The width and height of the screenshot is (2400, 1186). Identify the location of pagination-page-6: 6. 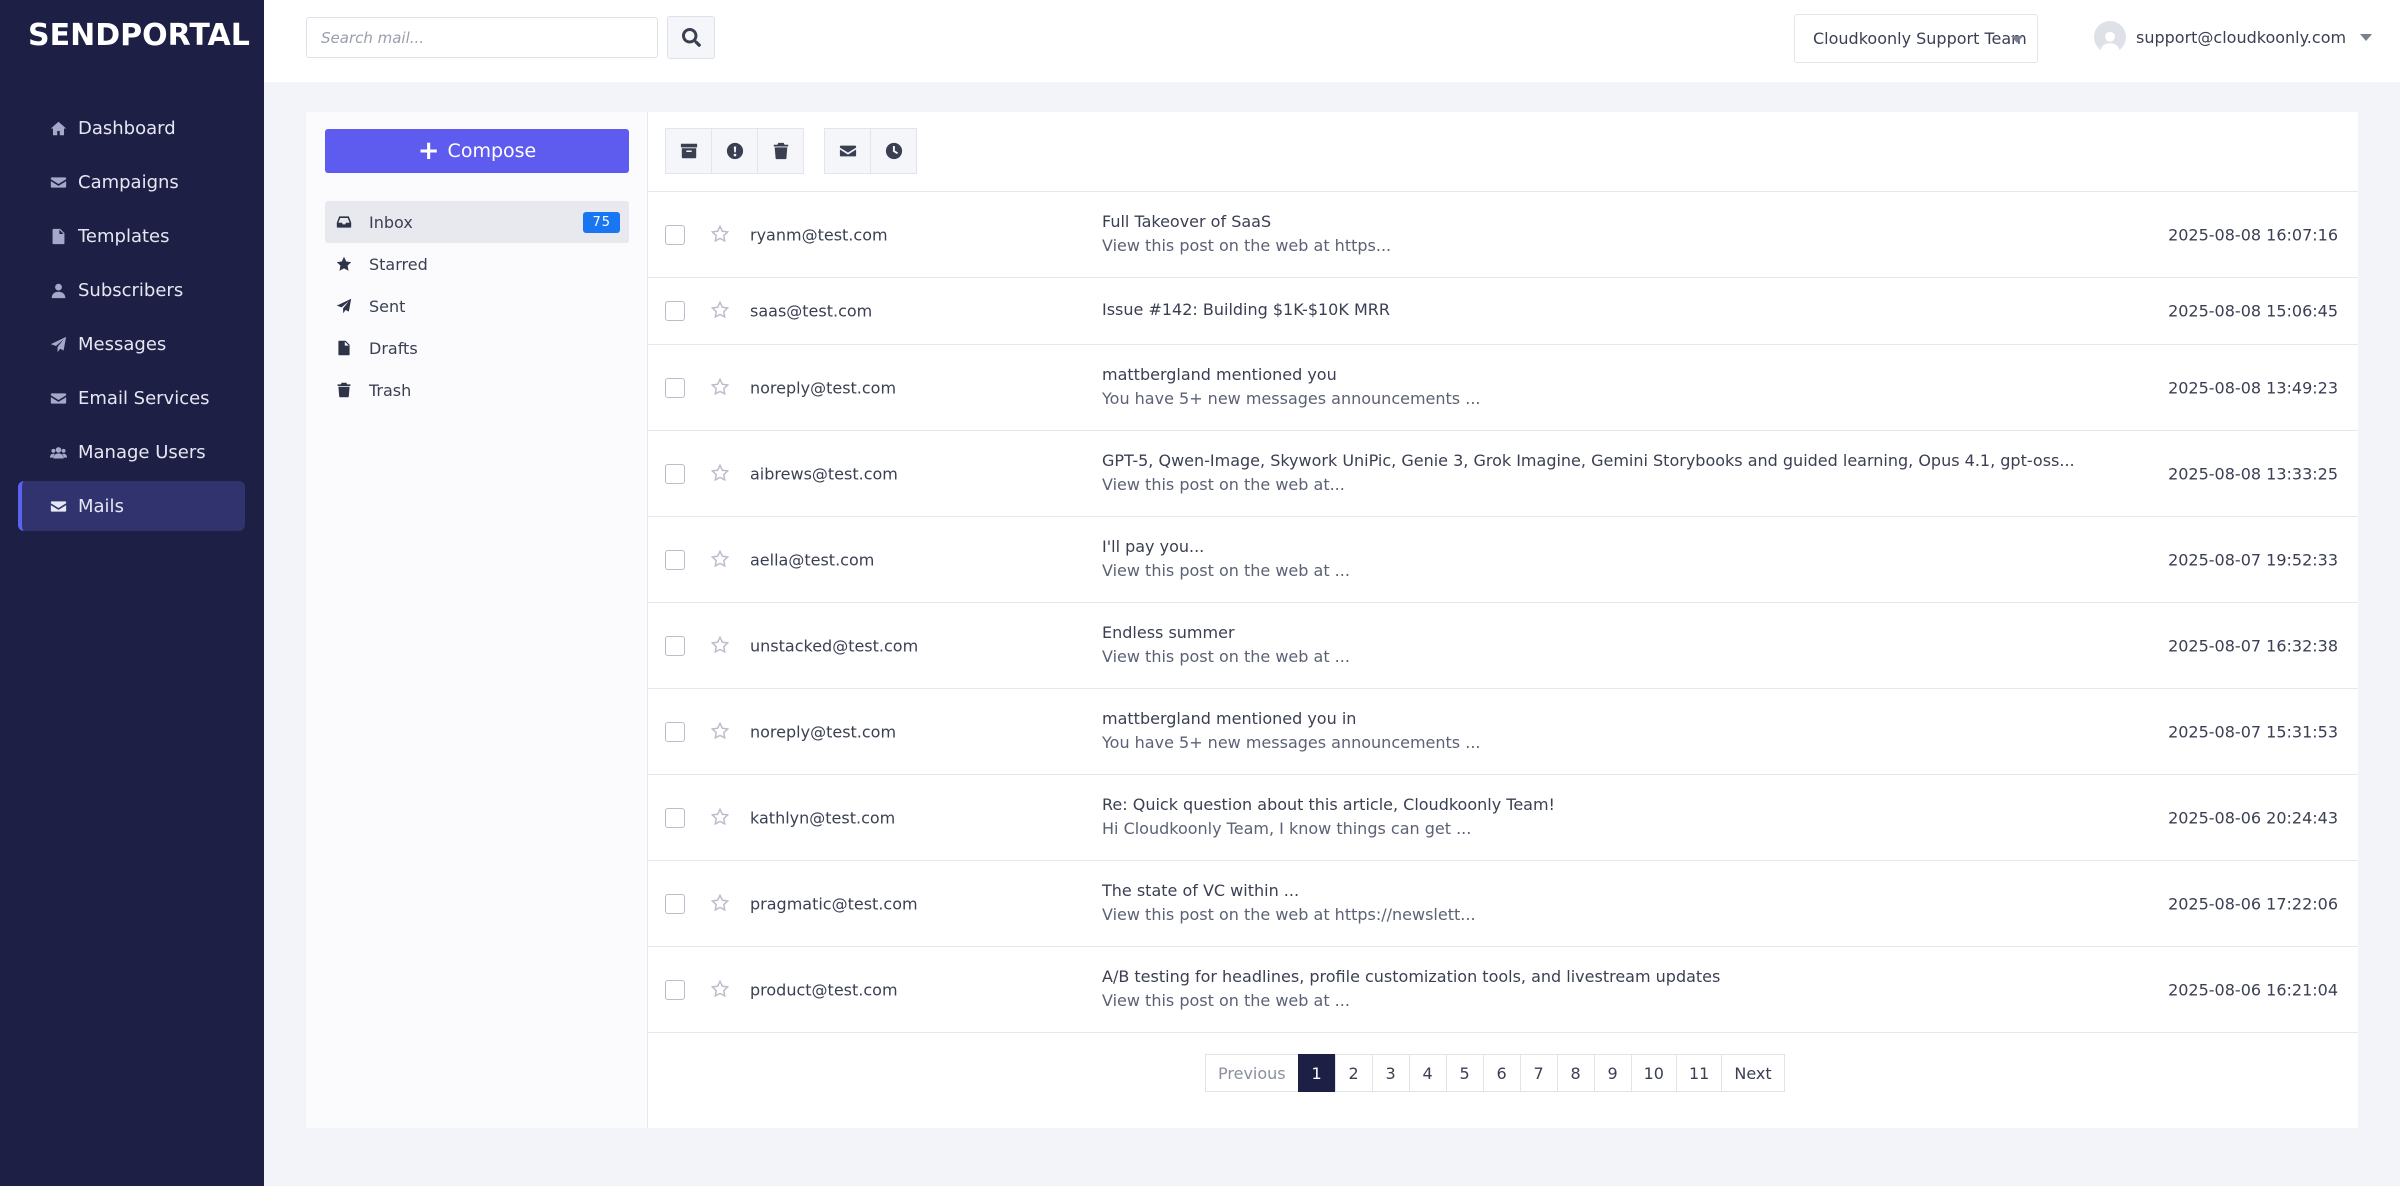
(1501, 1073).